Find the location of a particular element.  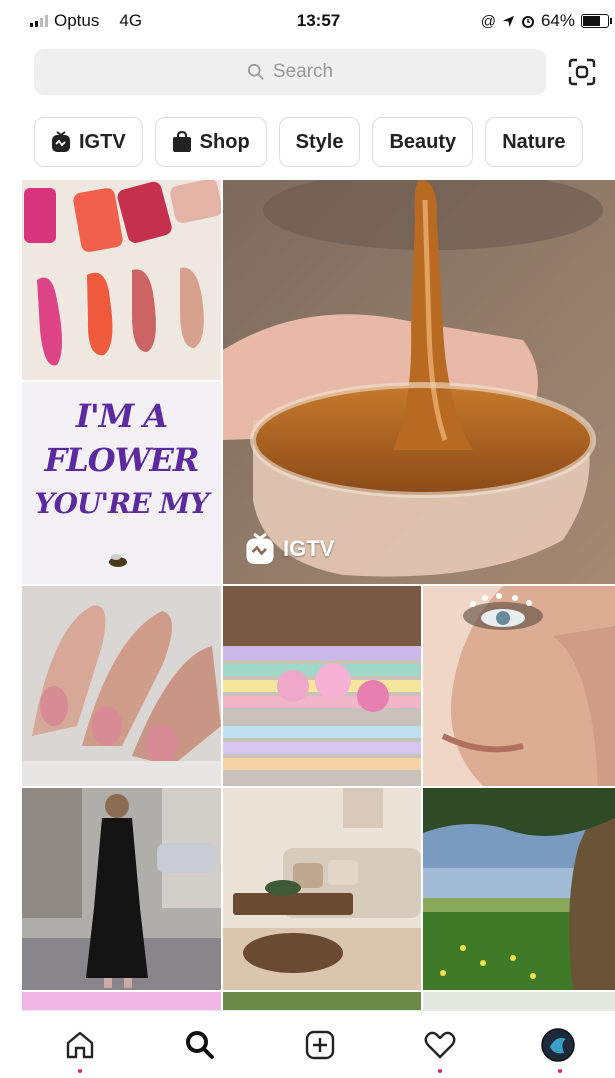

chip-style: Style is located at coordinates (319, 142).